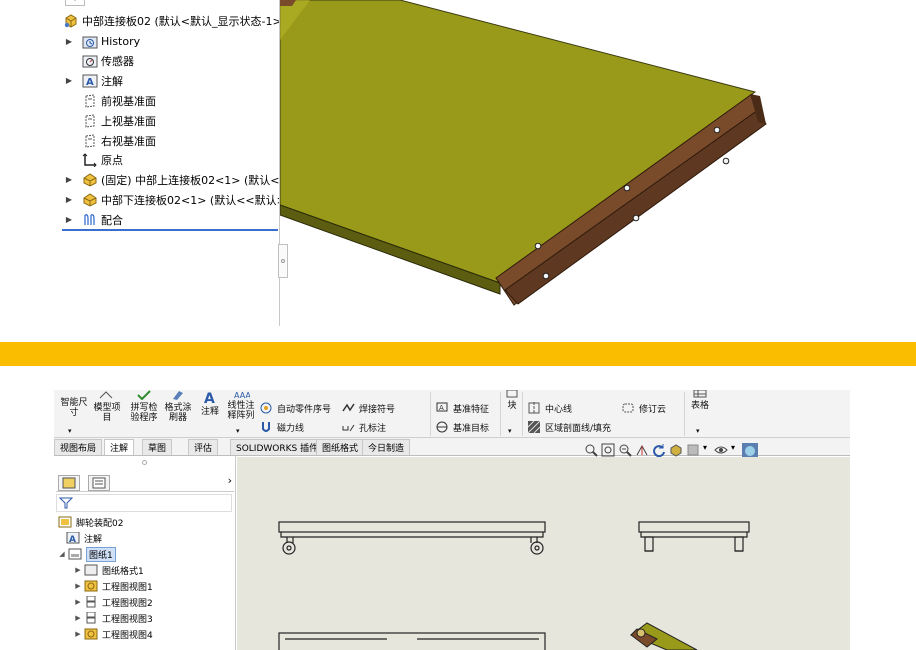 The image size is (916, 650). Describe the element at coordinates (89, 522) in the screenshot. I see `tree-root-drawing: 脚轮装配02` at that location.